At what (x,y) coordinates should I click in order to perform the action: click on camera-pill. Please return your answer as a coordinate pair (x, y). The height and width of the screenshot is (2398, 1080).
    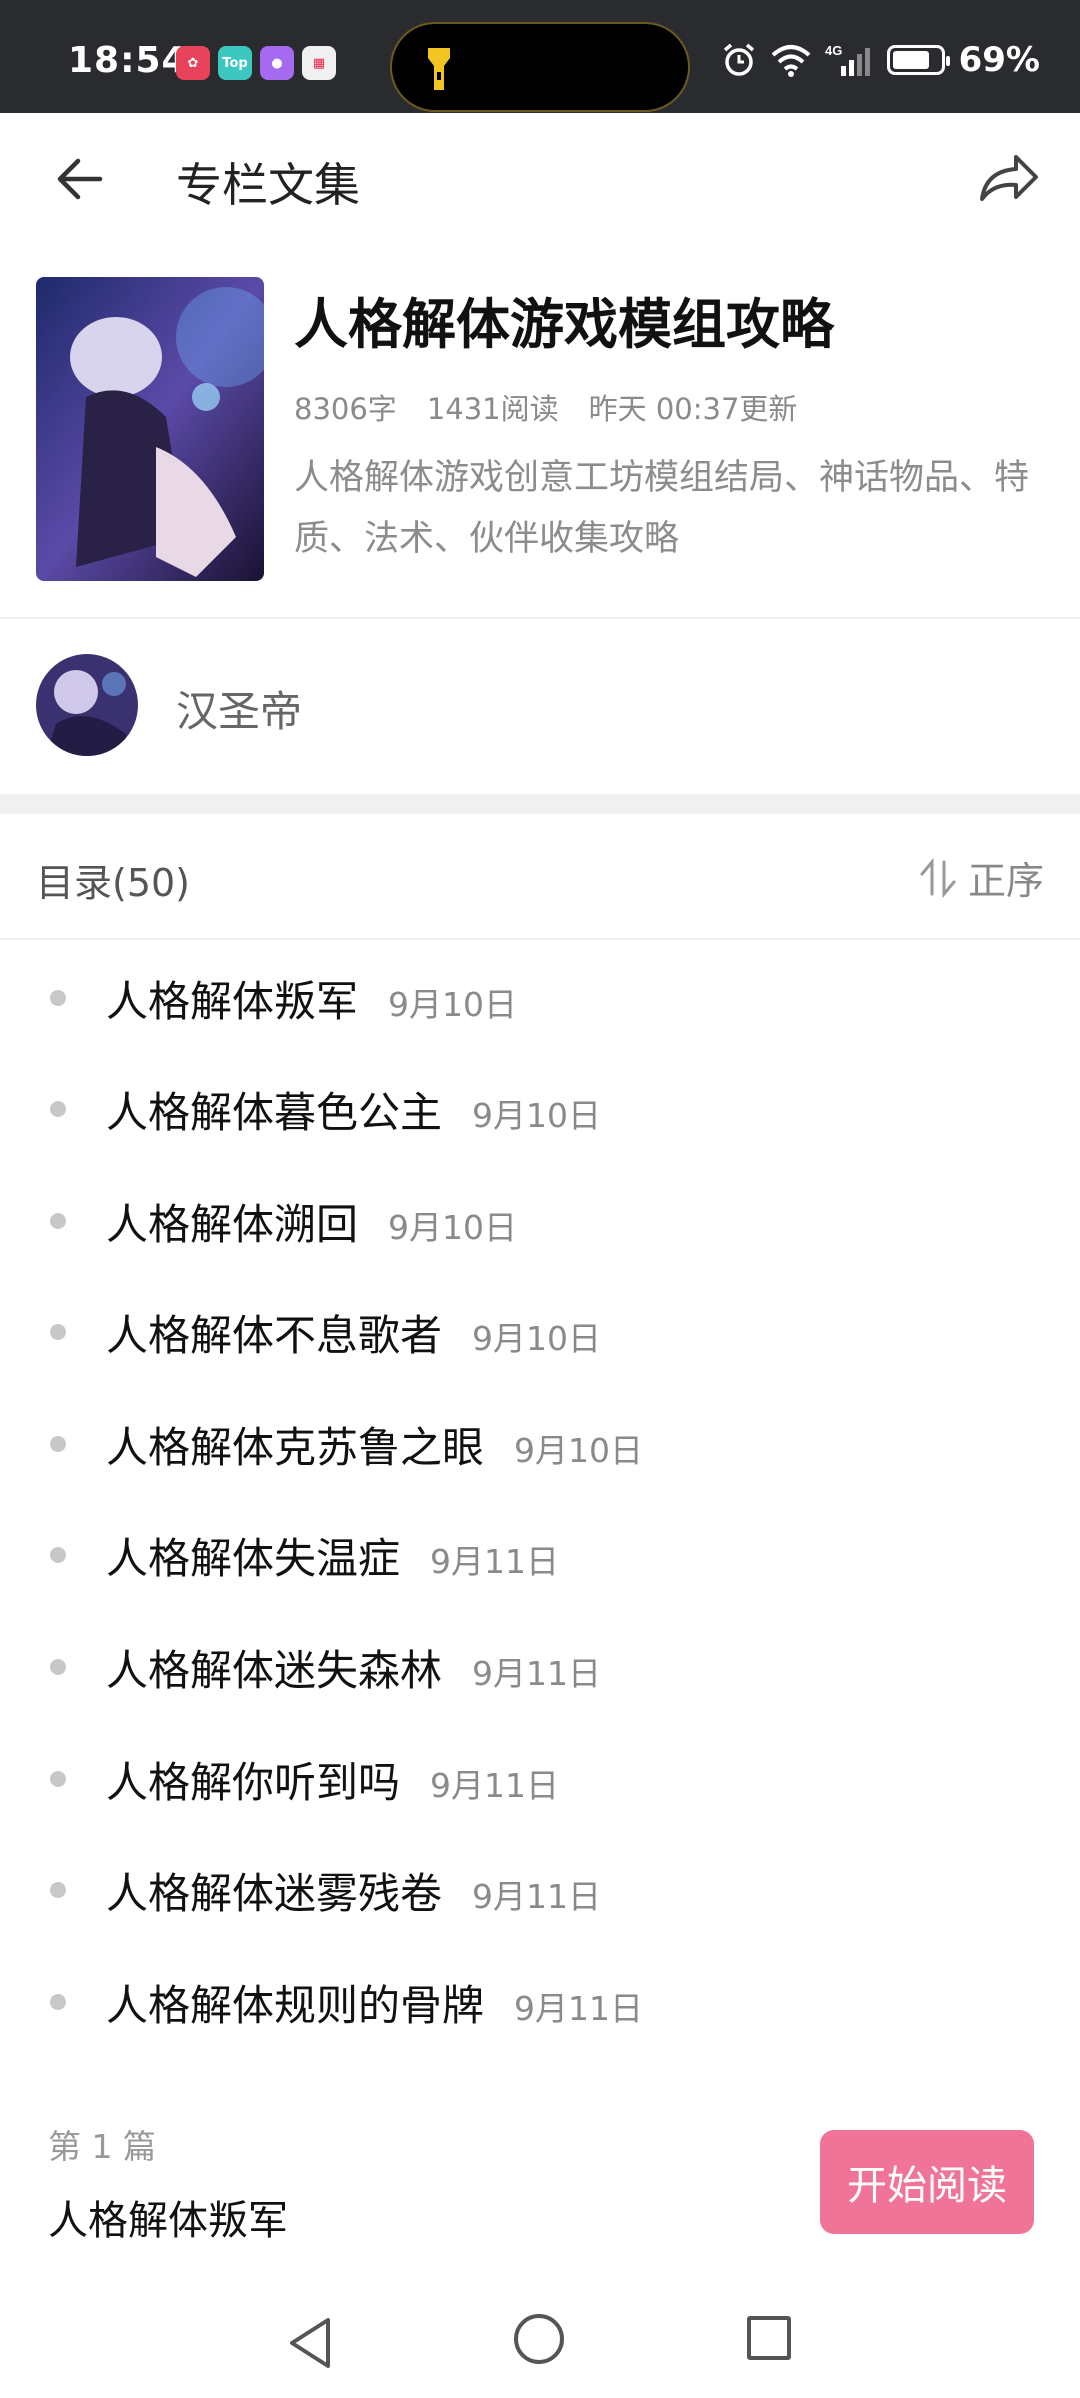
    Looking at the image, I should click on (540, 67).